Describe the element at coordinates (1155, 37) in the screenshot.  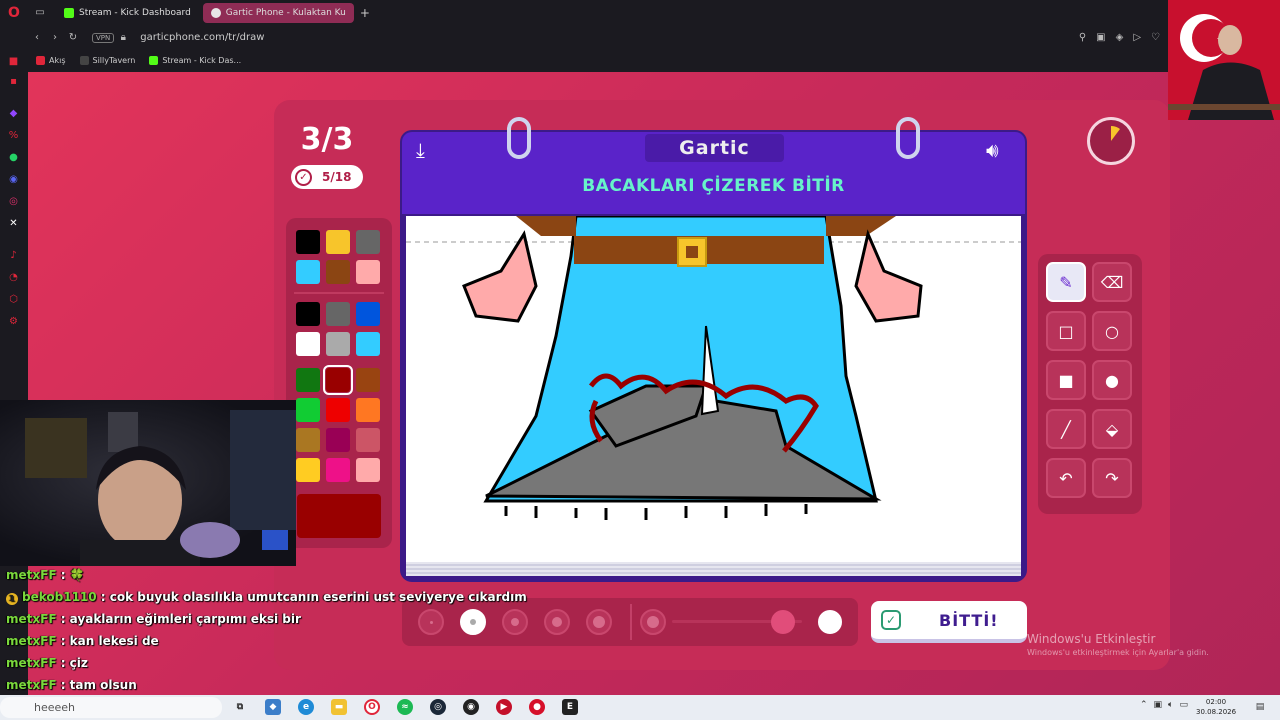
I see `heart-icon: ♡` at that location.